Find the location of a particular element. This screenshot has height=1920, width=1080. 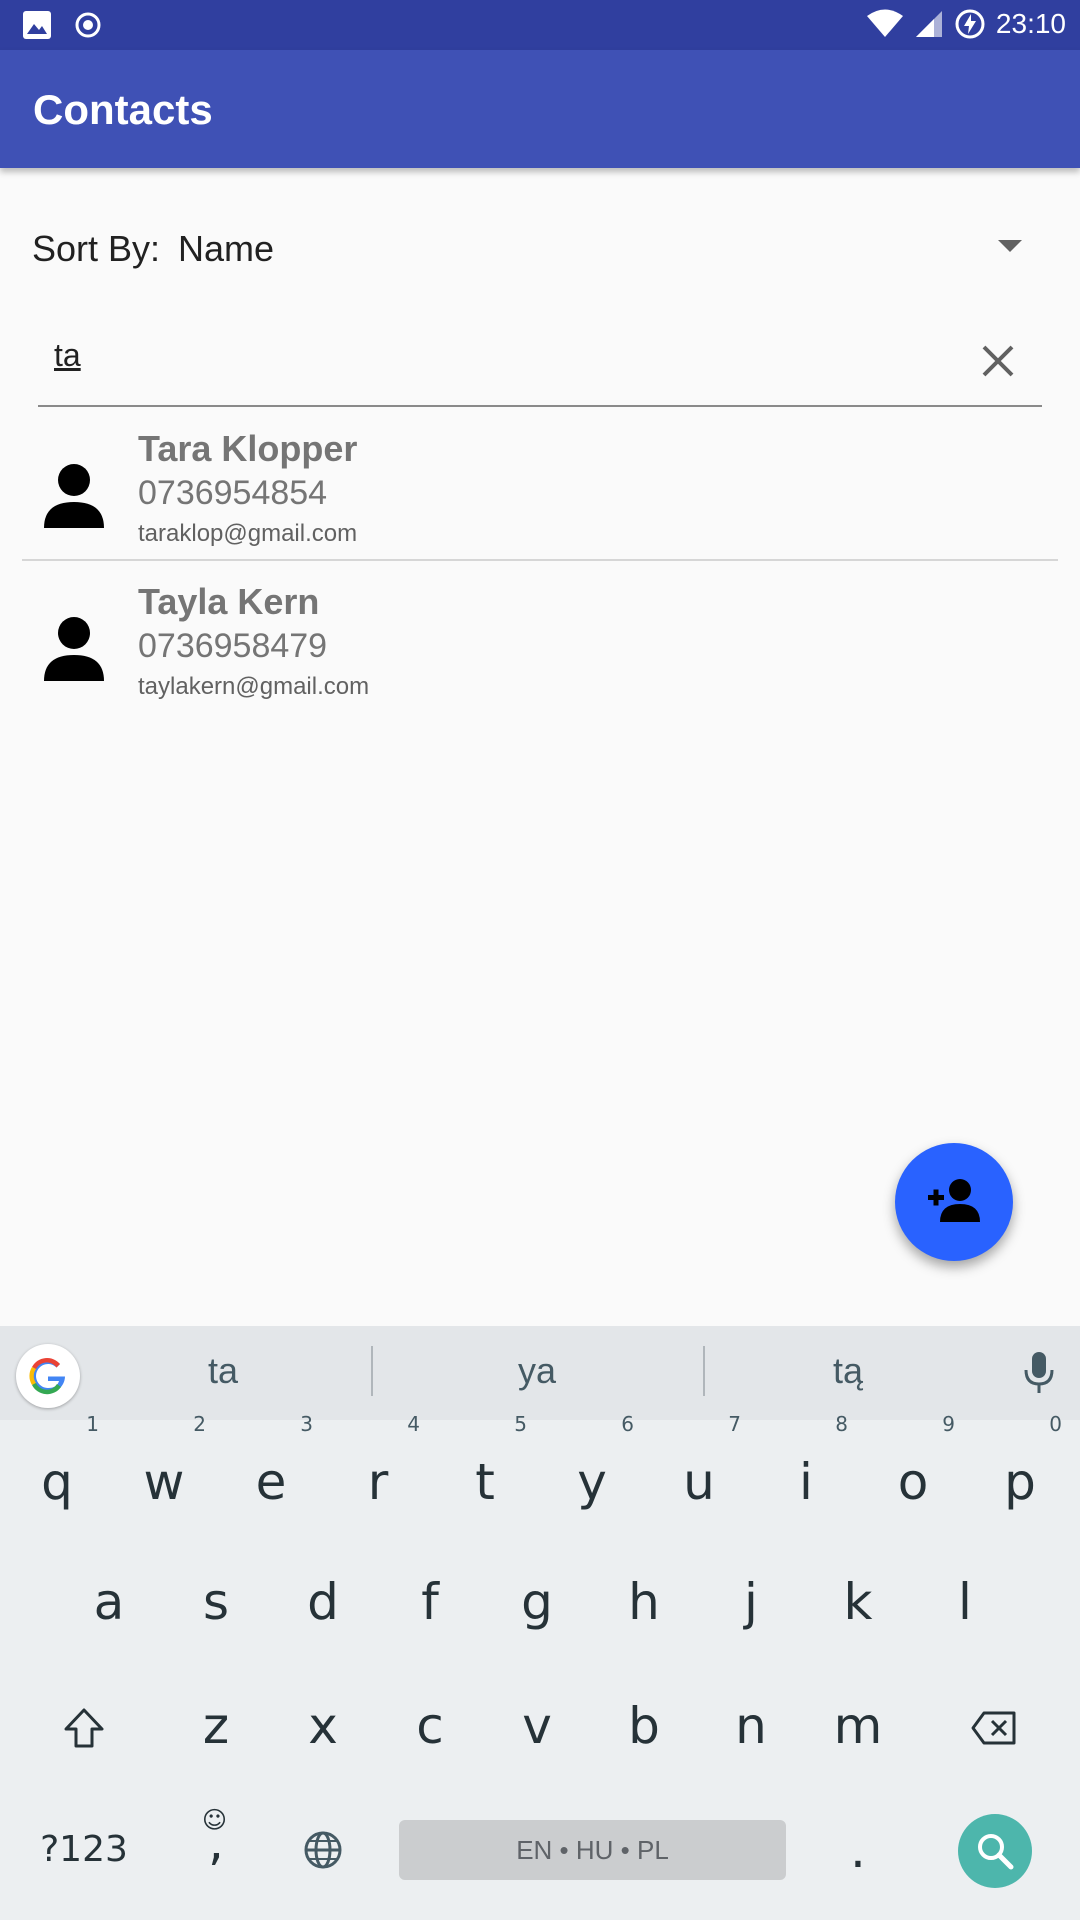

key-label: k is located at coordinates (858, 1602).